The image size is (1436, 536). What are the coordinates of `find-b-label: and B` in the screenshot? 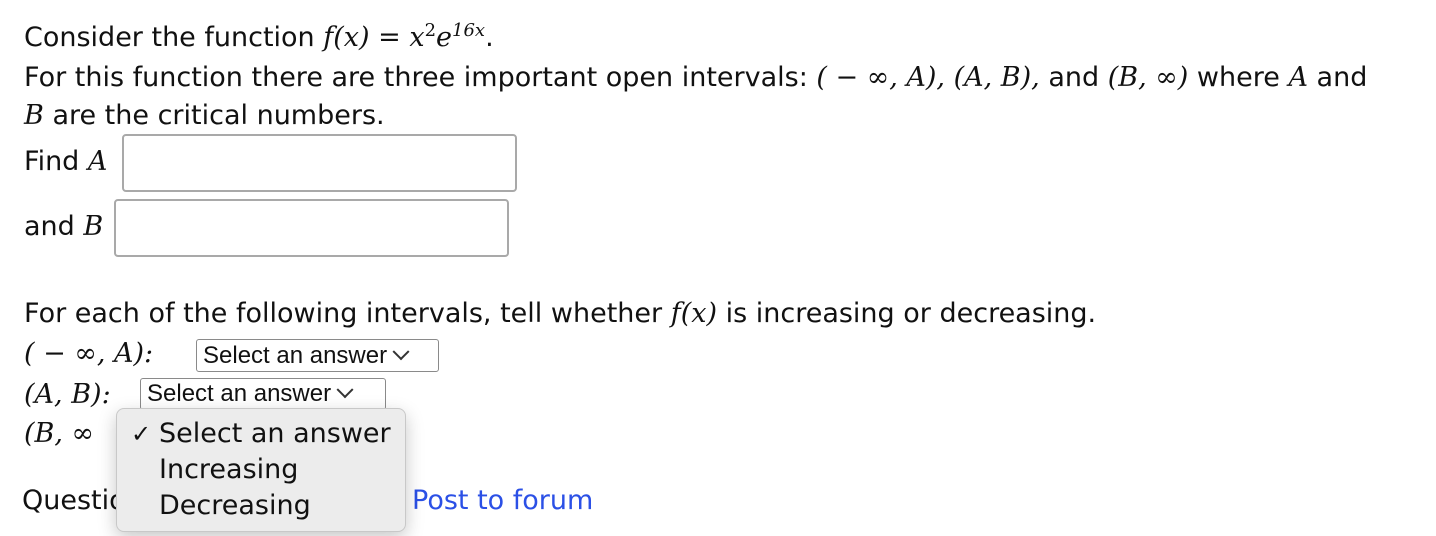 It's located at (63, 227).